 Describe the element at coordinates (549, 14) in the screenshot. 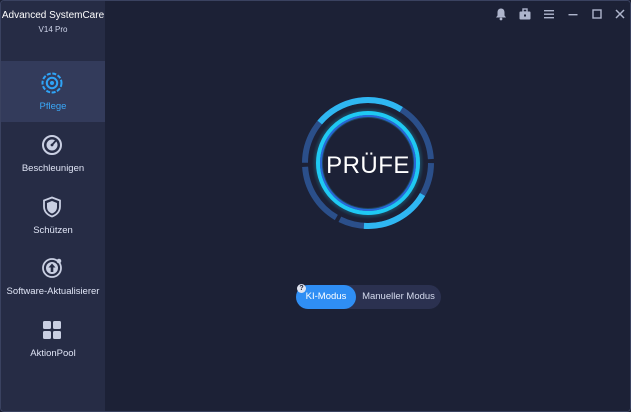

I see `menu-icon` at that location.